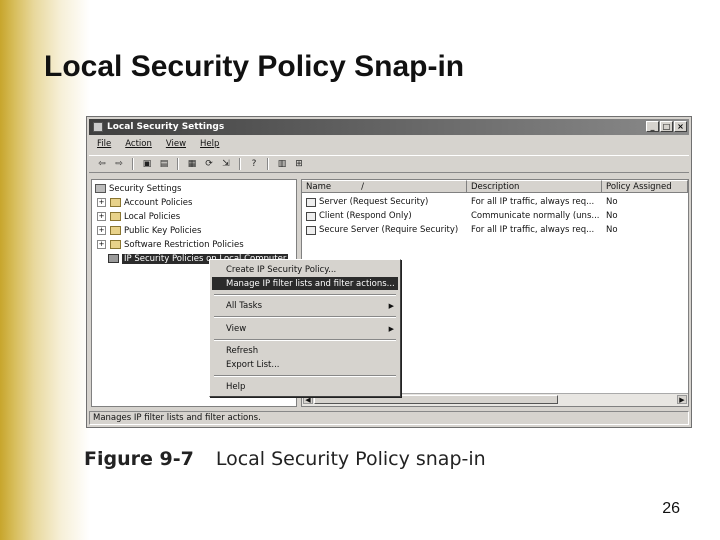  Describe the element at coordinates (119, 164) in the screenshot. I see `forward-arrow-icon: ⇨` at that location.